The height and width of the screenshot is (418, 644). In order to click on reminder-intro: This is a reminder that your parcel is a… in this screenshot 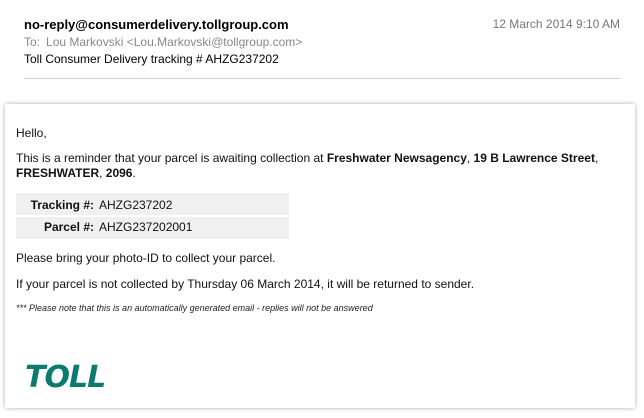, I will do `click(171, 158)`.